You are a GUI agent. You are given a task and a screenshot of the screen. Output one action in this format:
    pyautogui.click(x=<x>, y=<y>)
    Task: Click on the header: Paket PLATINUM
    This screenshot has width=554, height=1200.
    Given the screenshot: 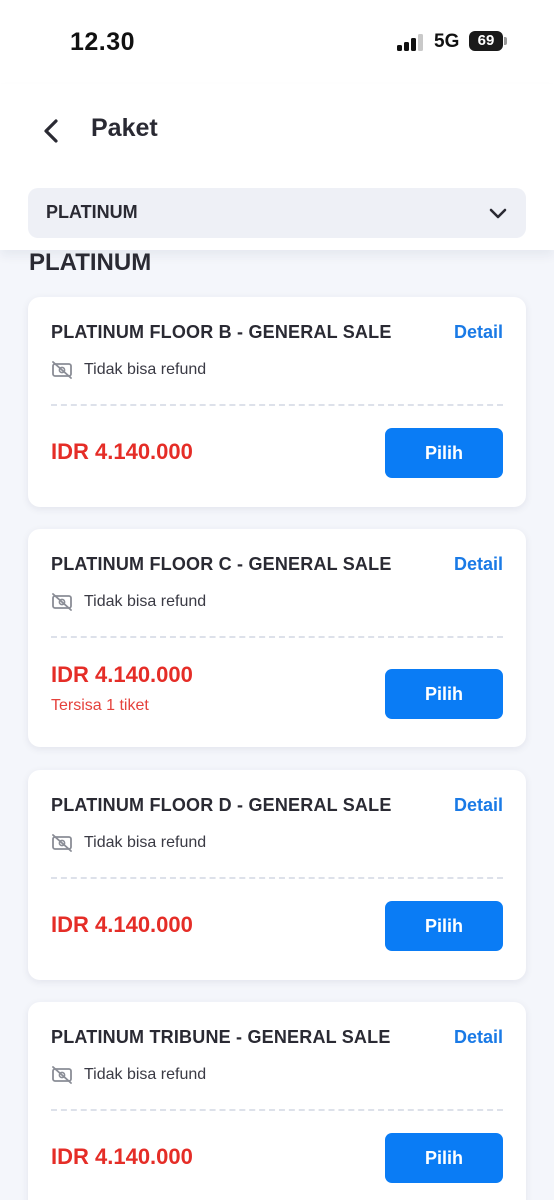 What is the action you would take?
    pyautogui.click(x=277, y=167)
    